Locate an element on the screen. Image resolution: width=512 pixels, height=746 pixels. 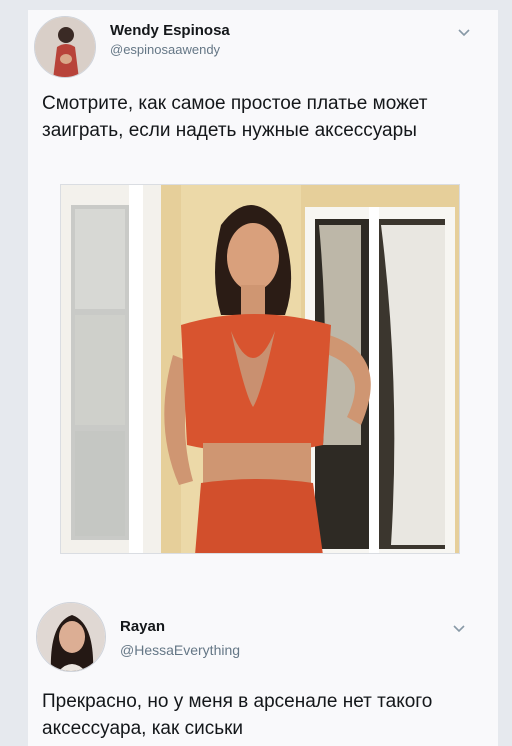
reply-author-avatar is located at coordinates (71, 637).